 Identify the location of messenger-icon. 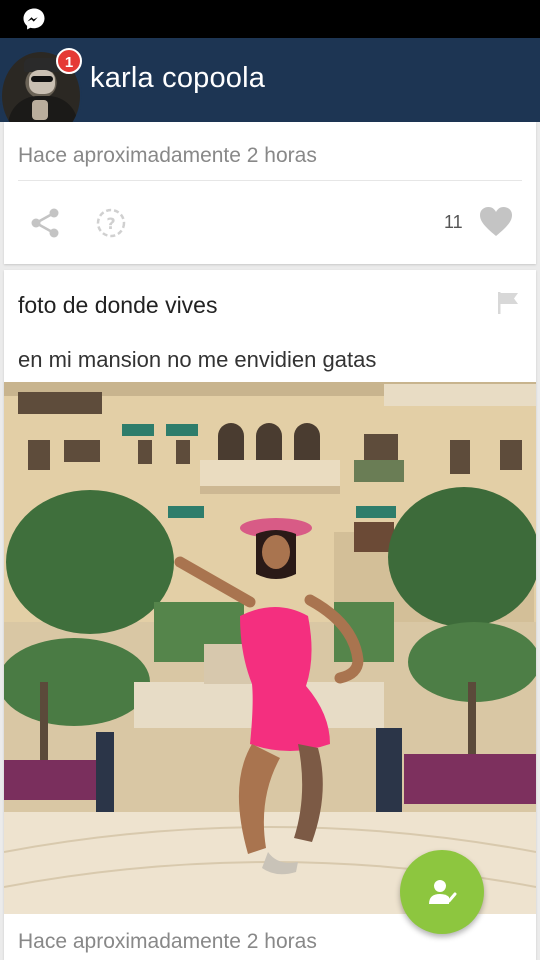
(34, 19).